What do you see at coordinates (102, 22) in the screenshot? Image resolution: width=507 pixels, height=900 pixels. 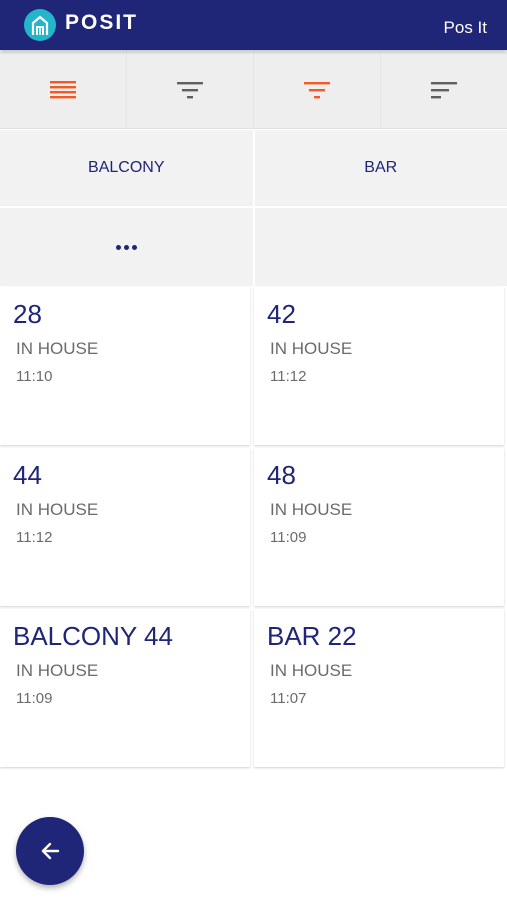 I see `brand-name: POSIT` at bounding box center [102, 22].